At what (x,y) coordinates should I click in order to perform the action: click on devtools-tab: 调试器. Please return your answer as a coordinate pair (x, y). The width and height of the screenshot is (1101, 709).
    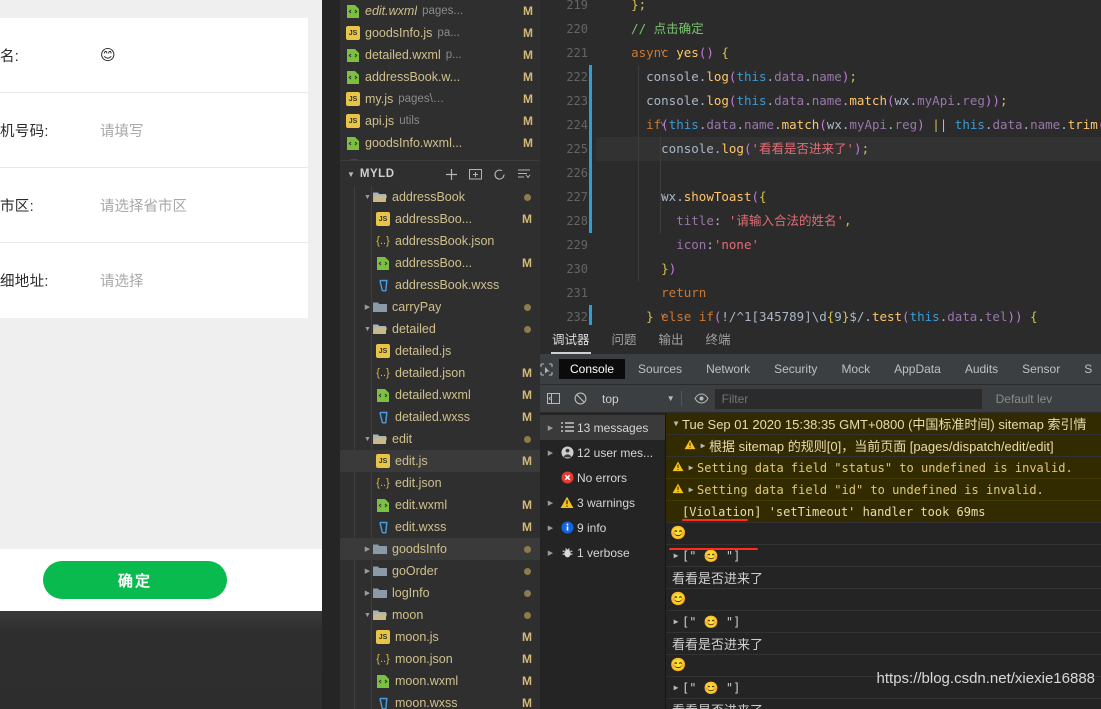
    Looking at the image, I should click on (576, 341).